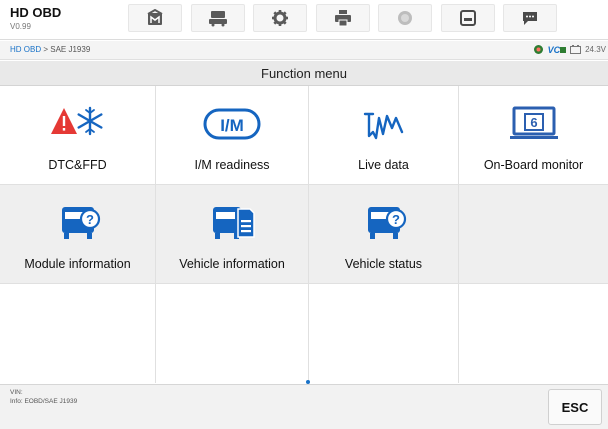 The height and width of the screenshot is (429, 608). Describe the element at coordinates (304, 406) in the screenshot. I see `bottom-bar: VIN: Info: EOBD/SAE J1939 ESC` at that location.